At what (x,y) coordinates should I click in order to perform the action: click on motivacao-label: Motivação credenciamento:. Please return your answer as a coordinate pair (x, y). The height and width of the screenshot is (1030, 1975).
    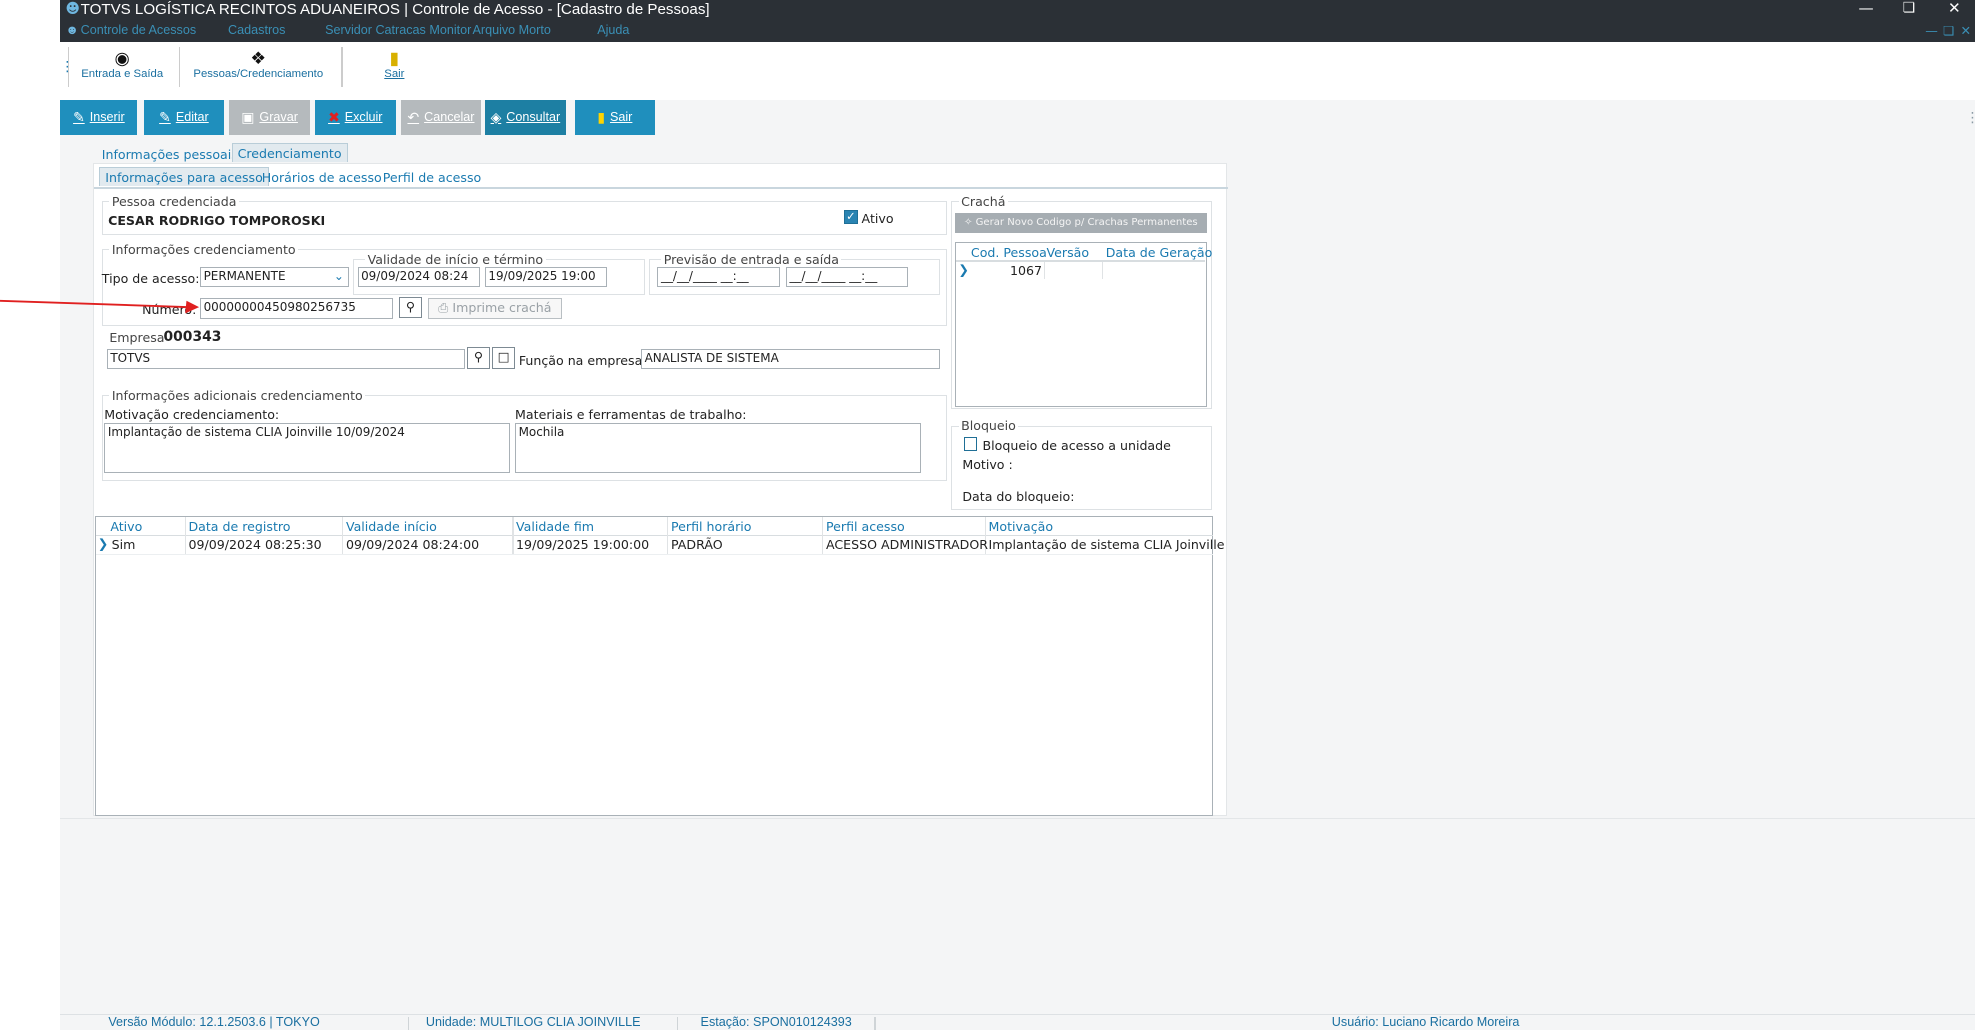
    Looking at the image, I should click on (192, 414).